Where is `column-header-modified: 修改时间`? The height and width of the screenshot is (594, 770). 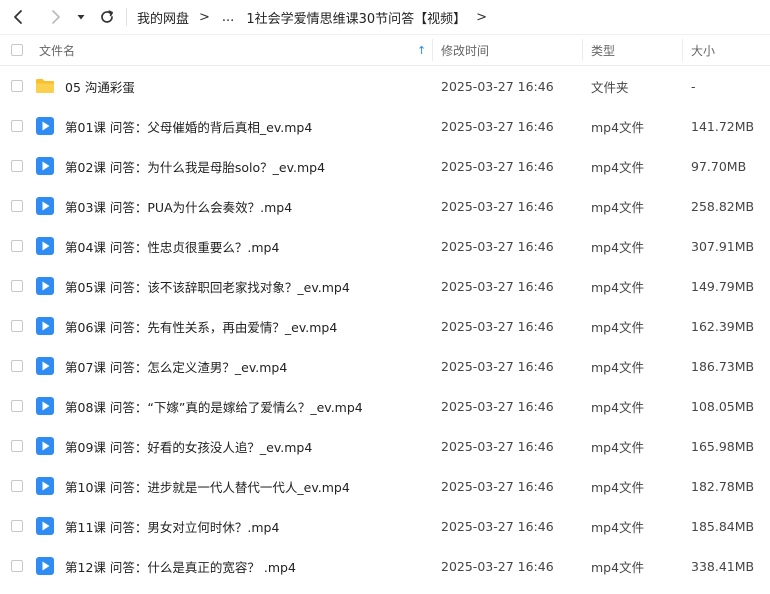
column-header-modified: 修改时间 is located at coordinates (465, 50).